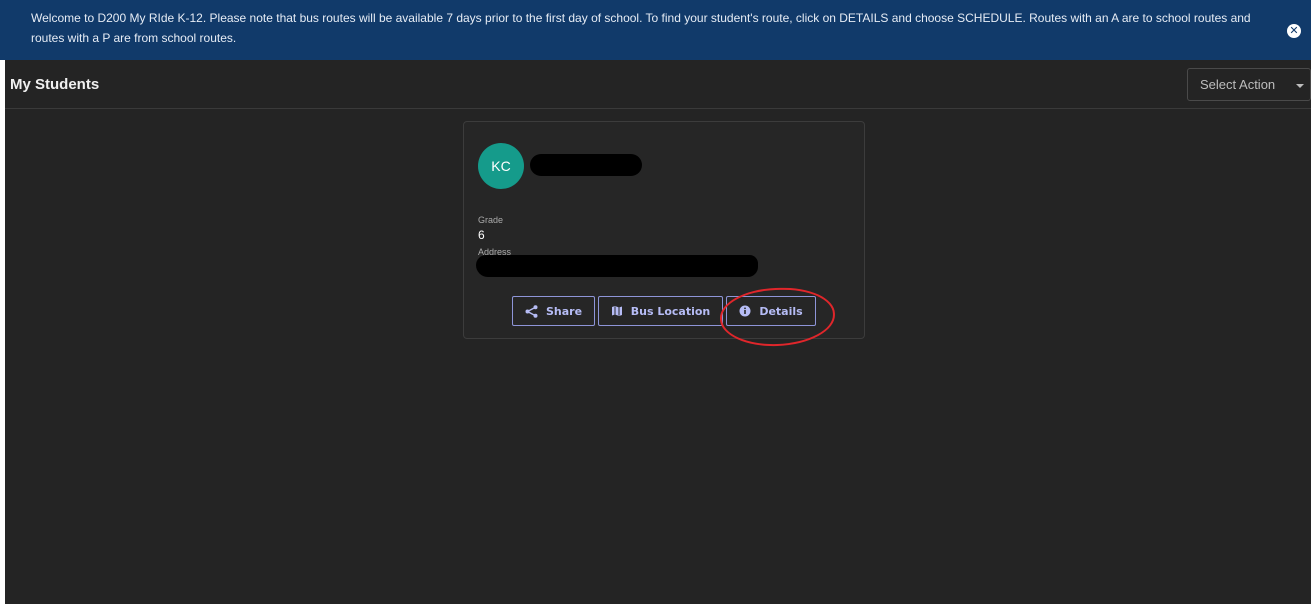 The width and height of the screenshot is (1311, 604). Describe the element at coordinates (1238, 84) in the screenshot. I see `select-action-label: Select Action` at that location.